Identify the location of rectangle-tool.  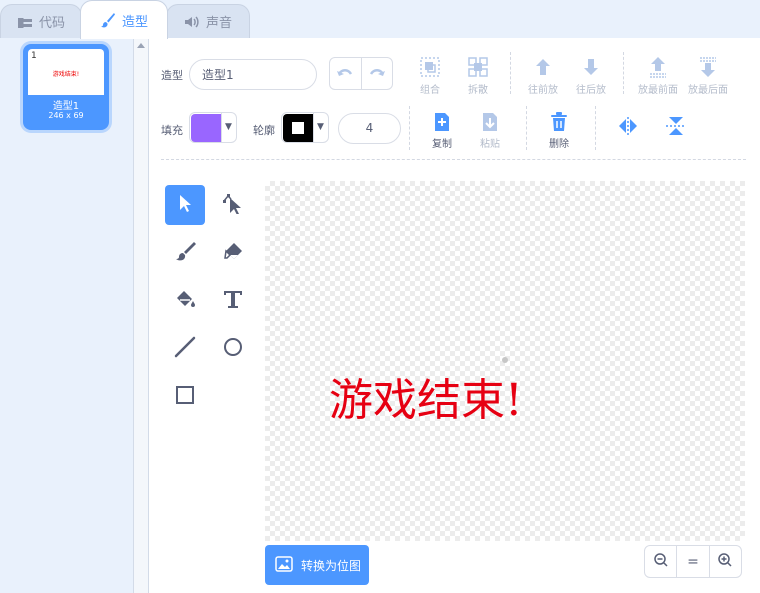
(185, 397).